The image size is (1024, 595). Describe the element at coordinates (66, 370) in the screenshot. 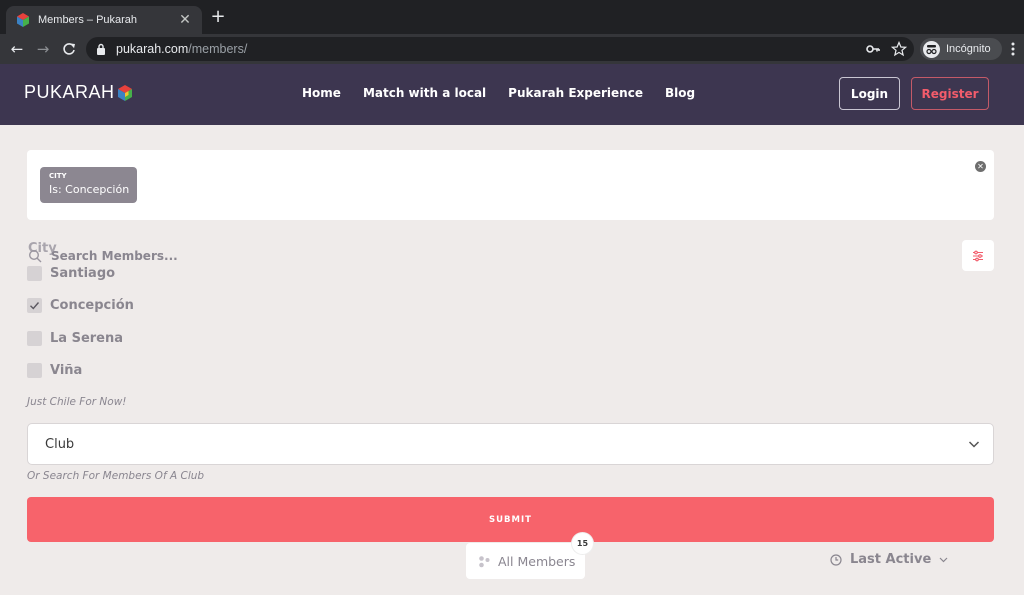

I see `city-option-label: Viña` at that location.